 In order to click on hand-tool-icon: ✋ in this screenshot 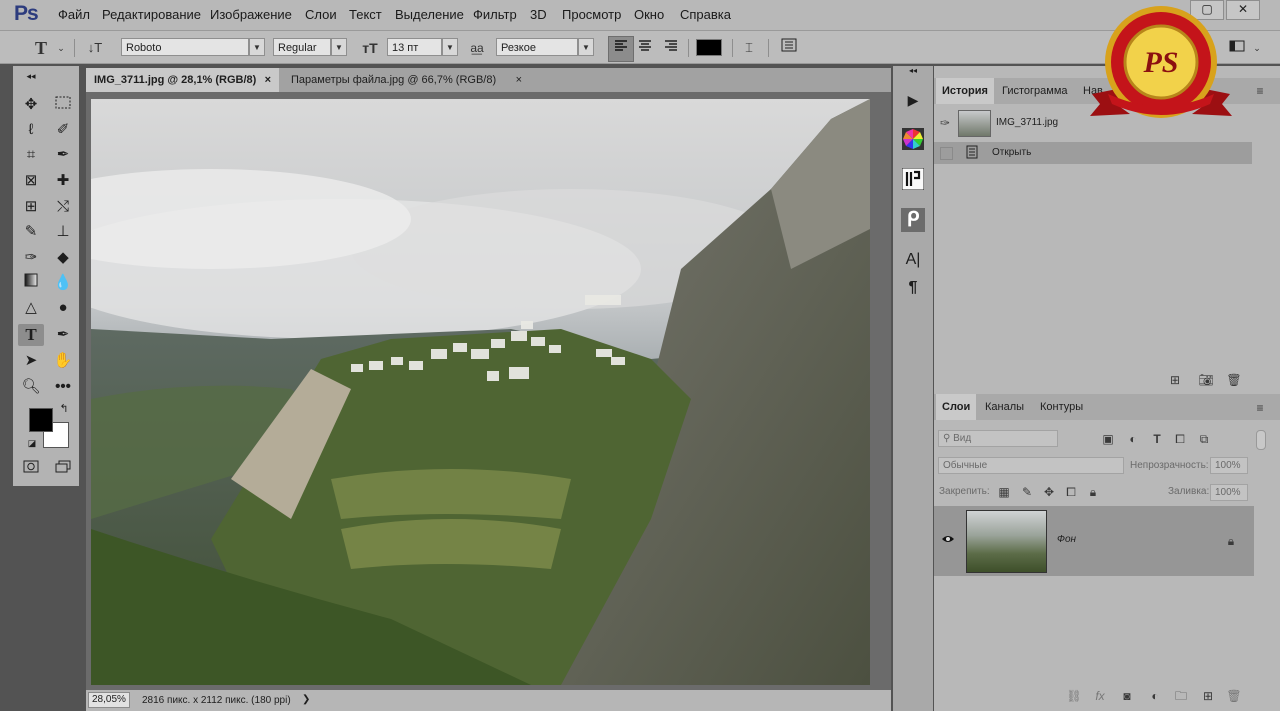, I will do `click(63, 361)`.